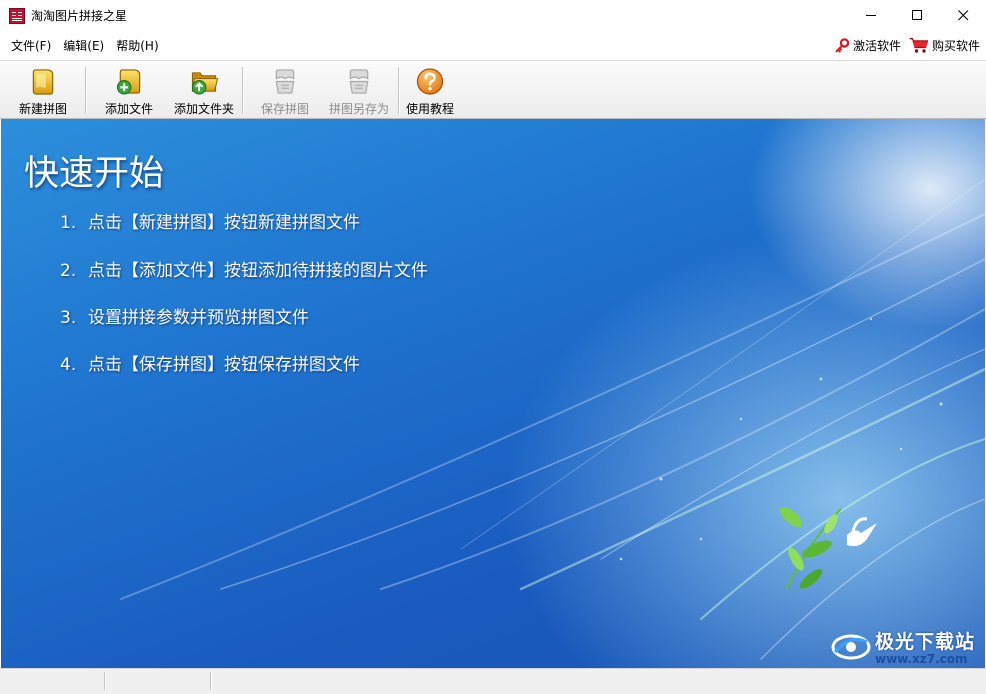 This screenshot has width=986, height=694. I want to click on add-folder-icon, so click(205, 83).